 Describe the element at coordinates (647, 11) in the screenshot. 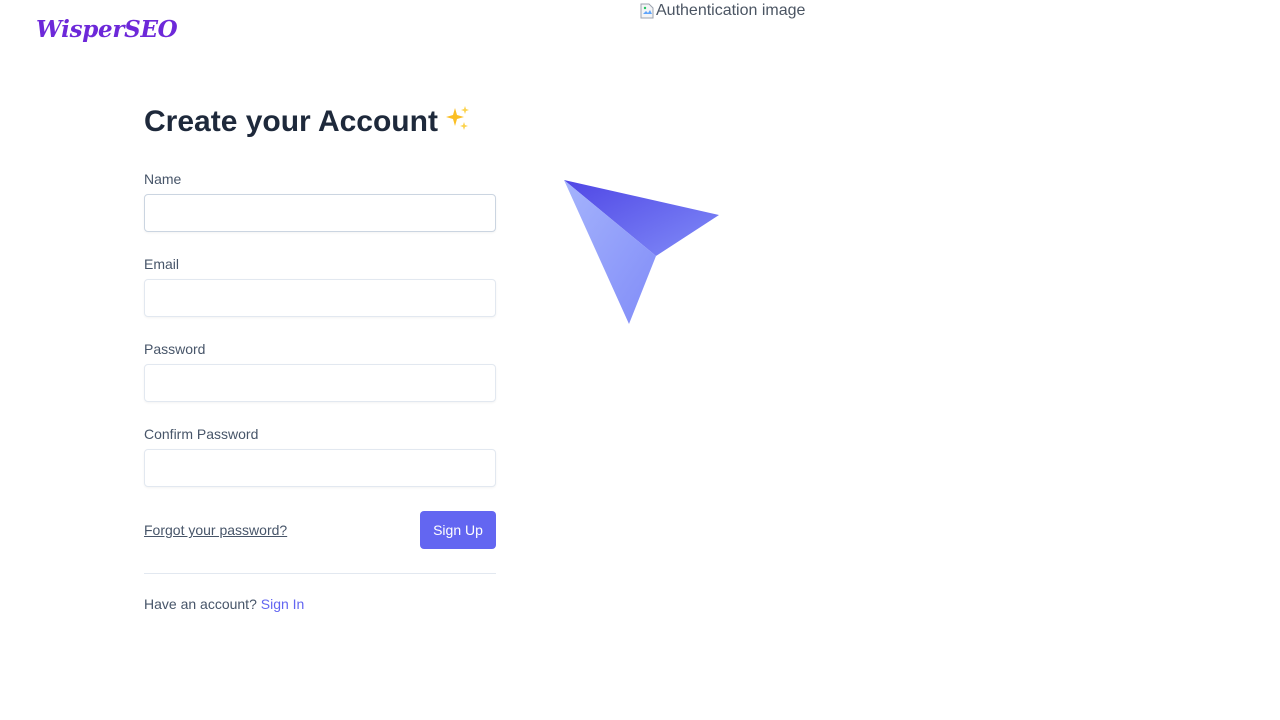

I see `broken-image-icon` at that location.